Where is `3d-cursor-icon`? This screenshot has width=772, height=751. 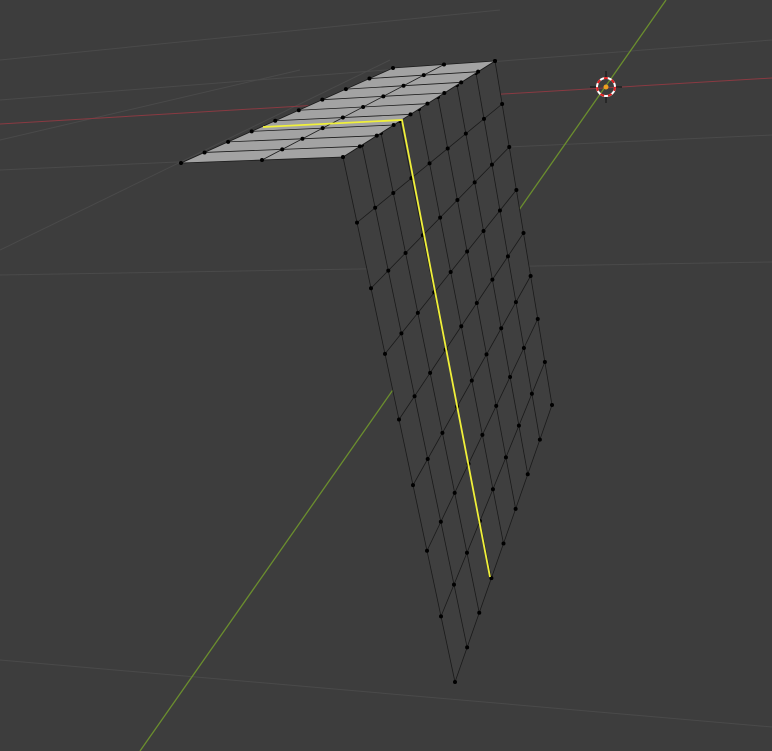
3d-cursor-icon is located at coordinates (606, 87).